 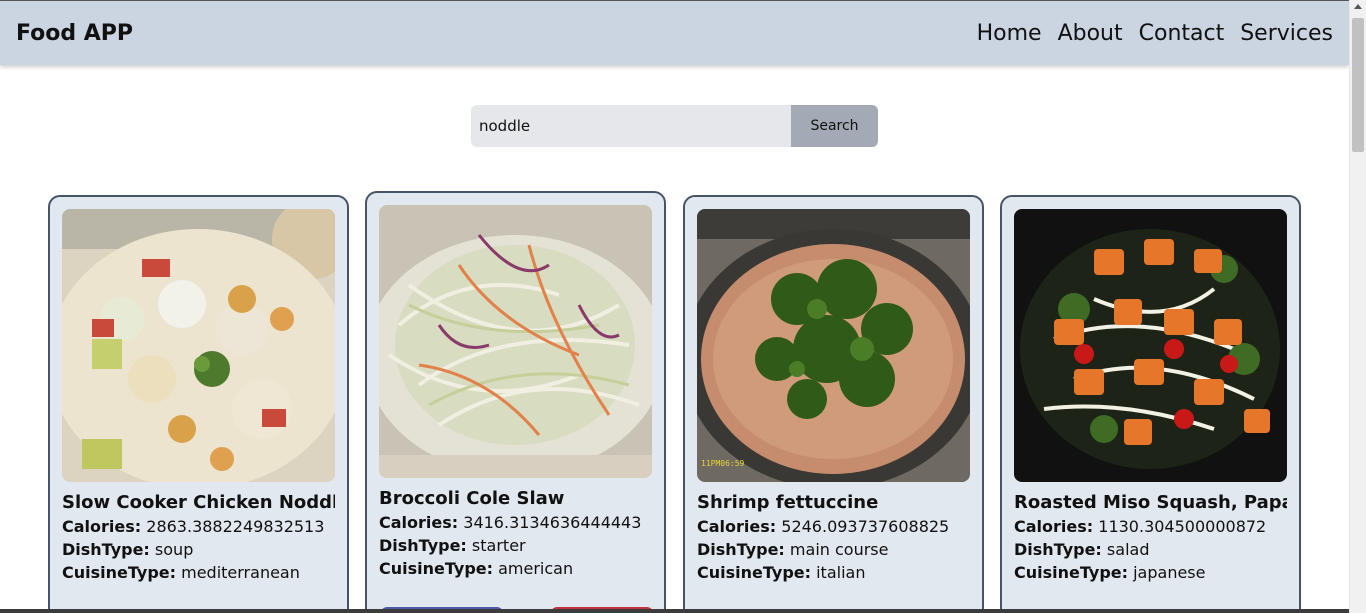 I want to click on recipe-calories: Calories: 5246.093737608825, so click(x=833, y=526).